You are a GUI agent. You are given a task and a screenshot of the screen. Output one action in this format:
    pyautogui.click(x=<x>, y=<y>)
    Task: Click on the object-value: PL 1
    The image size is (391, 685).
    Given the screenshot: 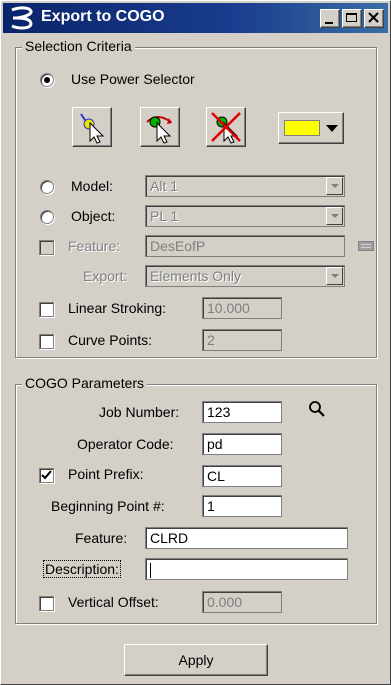 What is the action you would take?
    pyautogui.click(x=164, y=216)
    